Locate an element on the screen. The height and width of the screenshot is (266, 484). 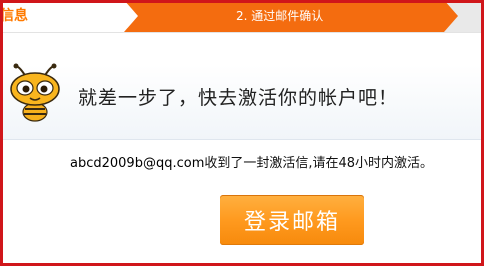
notice-email: abcd2009b@qq.com is located at coordinates (137, 163).